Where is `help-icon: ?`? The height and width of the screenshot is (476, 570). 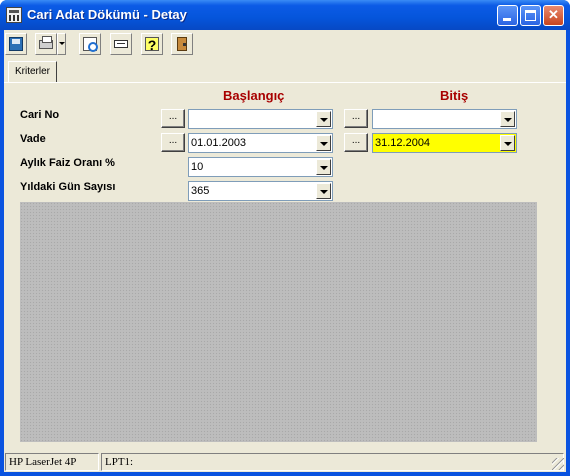 help-icon: ? is located at coordinates (152, 44).